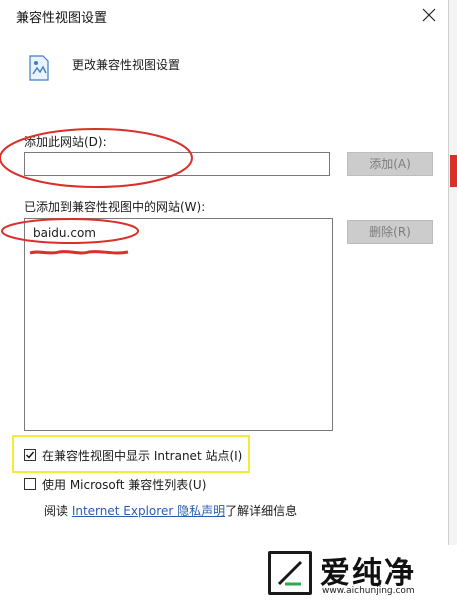  What do you see at coordinates (224, 15) in the screenshot?
I see `title-bar: 兼容性视图设置` at bounding box center [224, 15].